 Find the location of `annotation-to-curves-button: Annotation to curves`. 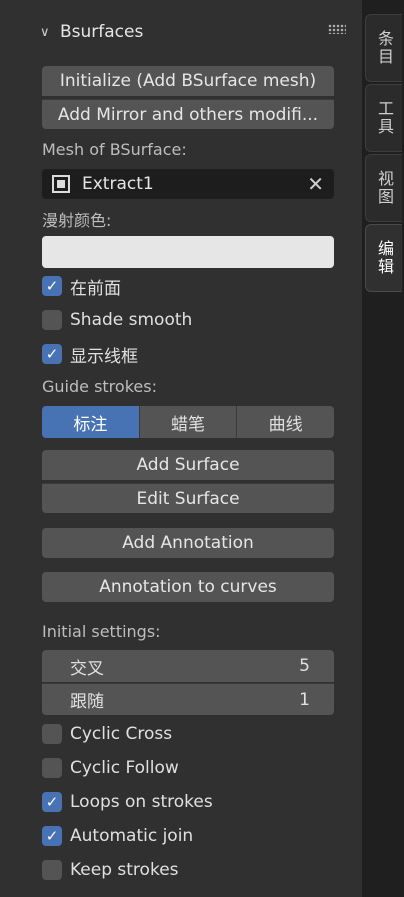

annotation-to-curves-button: Annotation to curves is located at coordinates (188, 587).